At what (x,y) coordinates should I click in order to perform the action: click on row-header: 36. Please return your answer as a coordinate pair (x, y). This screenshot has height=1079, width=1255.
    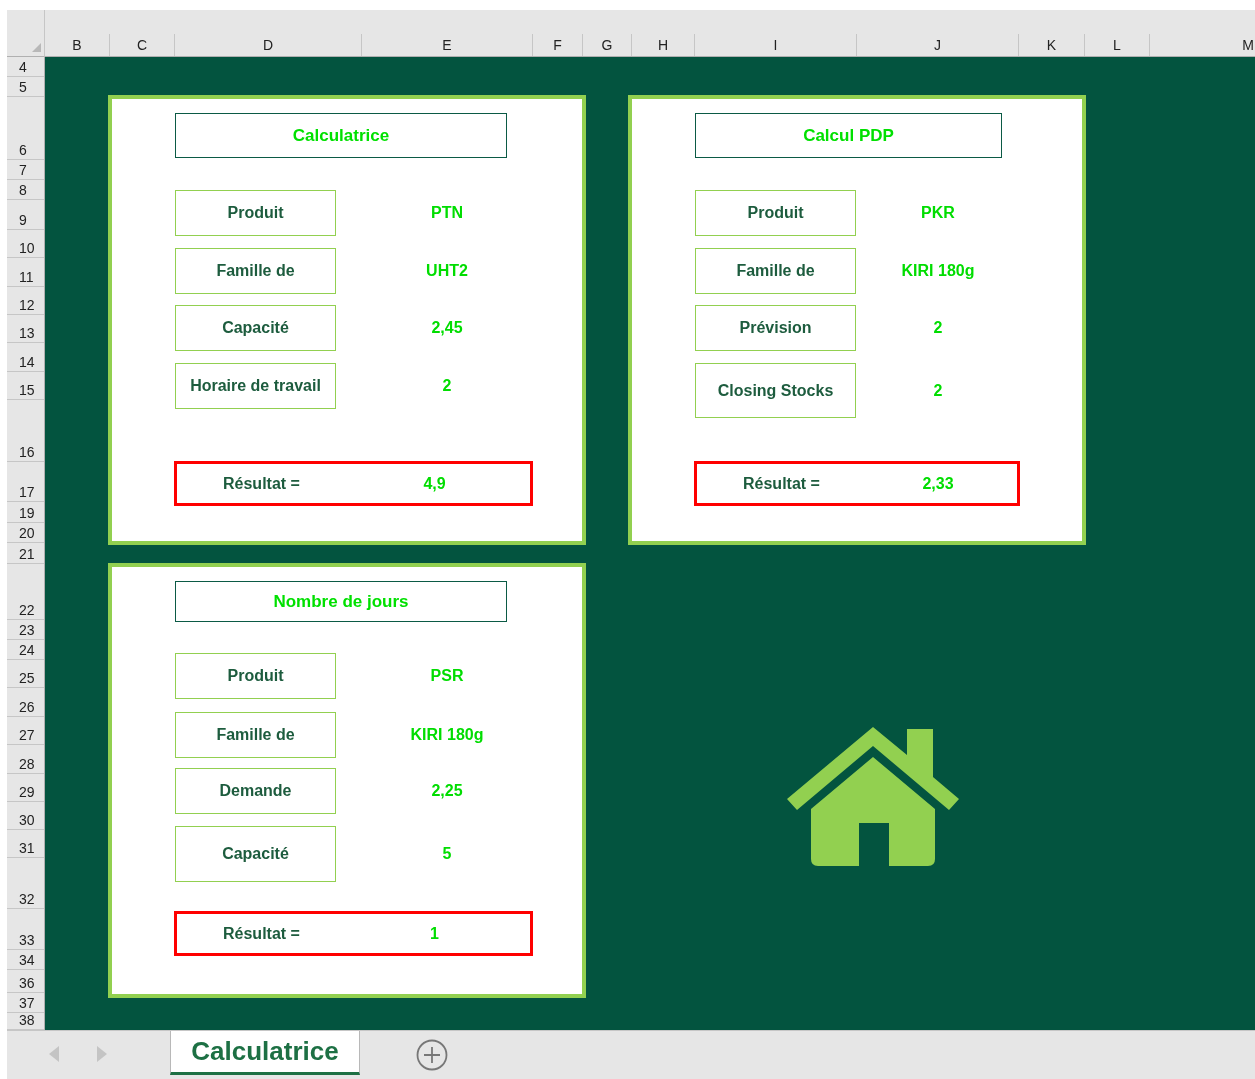
    Looking at the image, I should click on (25, 981).